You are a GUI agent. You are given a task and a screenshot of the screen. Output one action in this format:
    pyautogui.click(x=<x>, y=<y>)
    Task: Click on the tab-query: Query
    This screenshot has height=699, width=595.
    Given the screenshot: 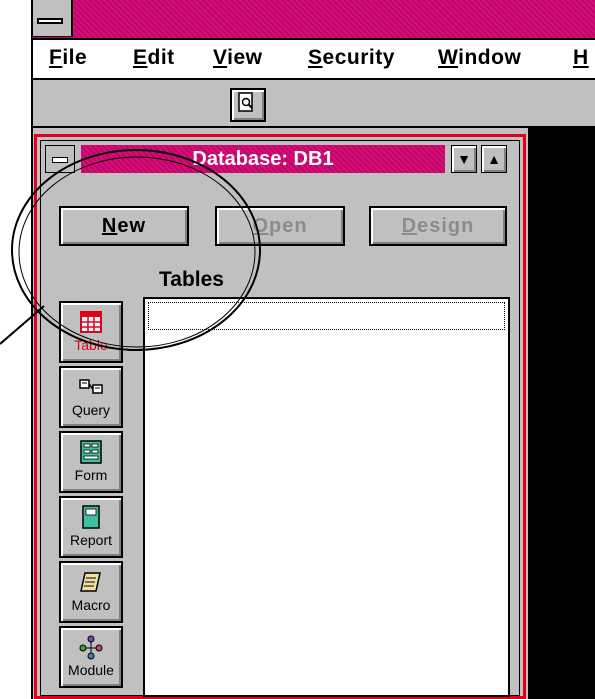 What is the action you would take?
    pyautogui.click(x=91, y=397)
    